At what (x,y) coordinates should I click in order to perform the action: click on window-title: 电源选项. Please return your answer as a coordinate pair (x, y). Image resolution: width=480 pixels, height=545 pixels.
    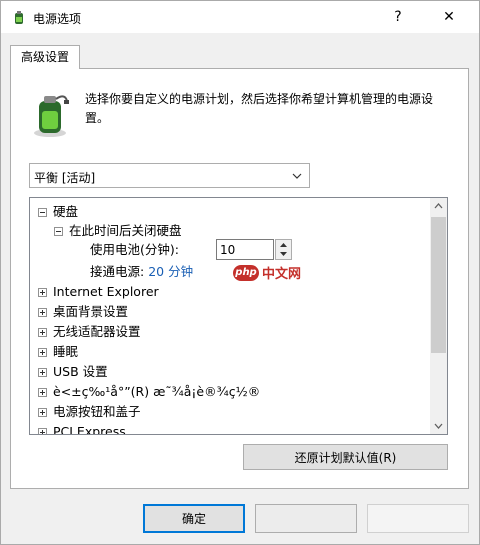
    Looking at the image, I should click on (57, 19).